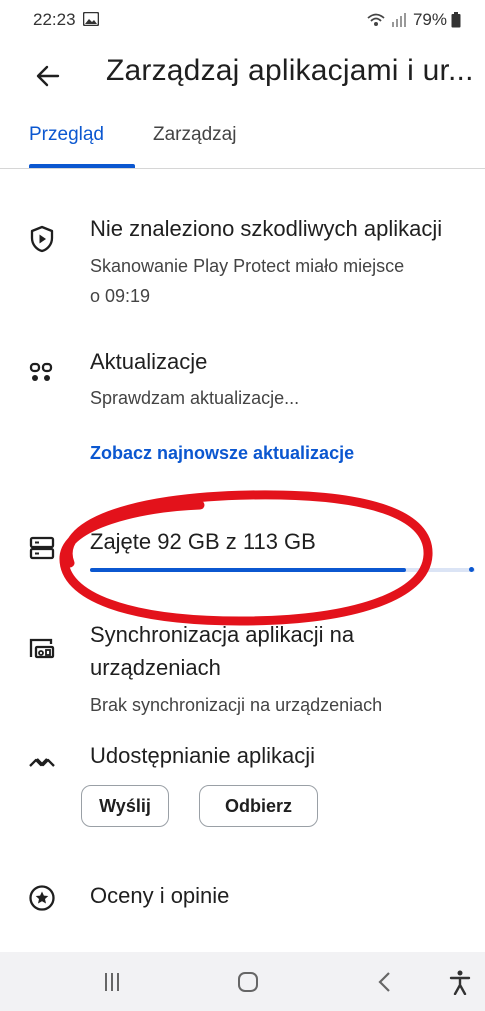 This screenshot has width=485, height=1011. I want to click on back-icon, so click(384, 981).